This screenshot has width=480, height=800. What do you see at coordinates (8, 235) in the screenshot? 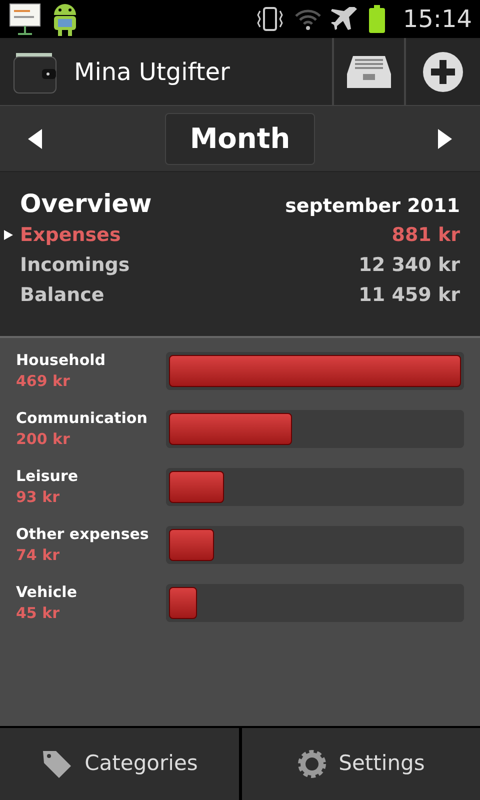
I see `selection-arrow-icon` at bounding box center [8, 235].